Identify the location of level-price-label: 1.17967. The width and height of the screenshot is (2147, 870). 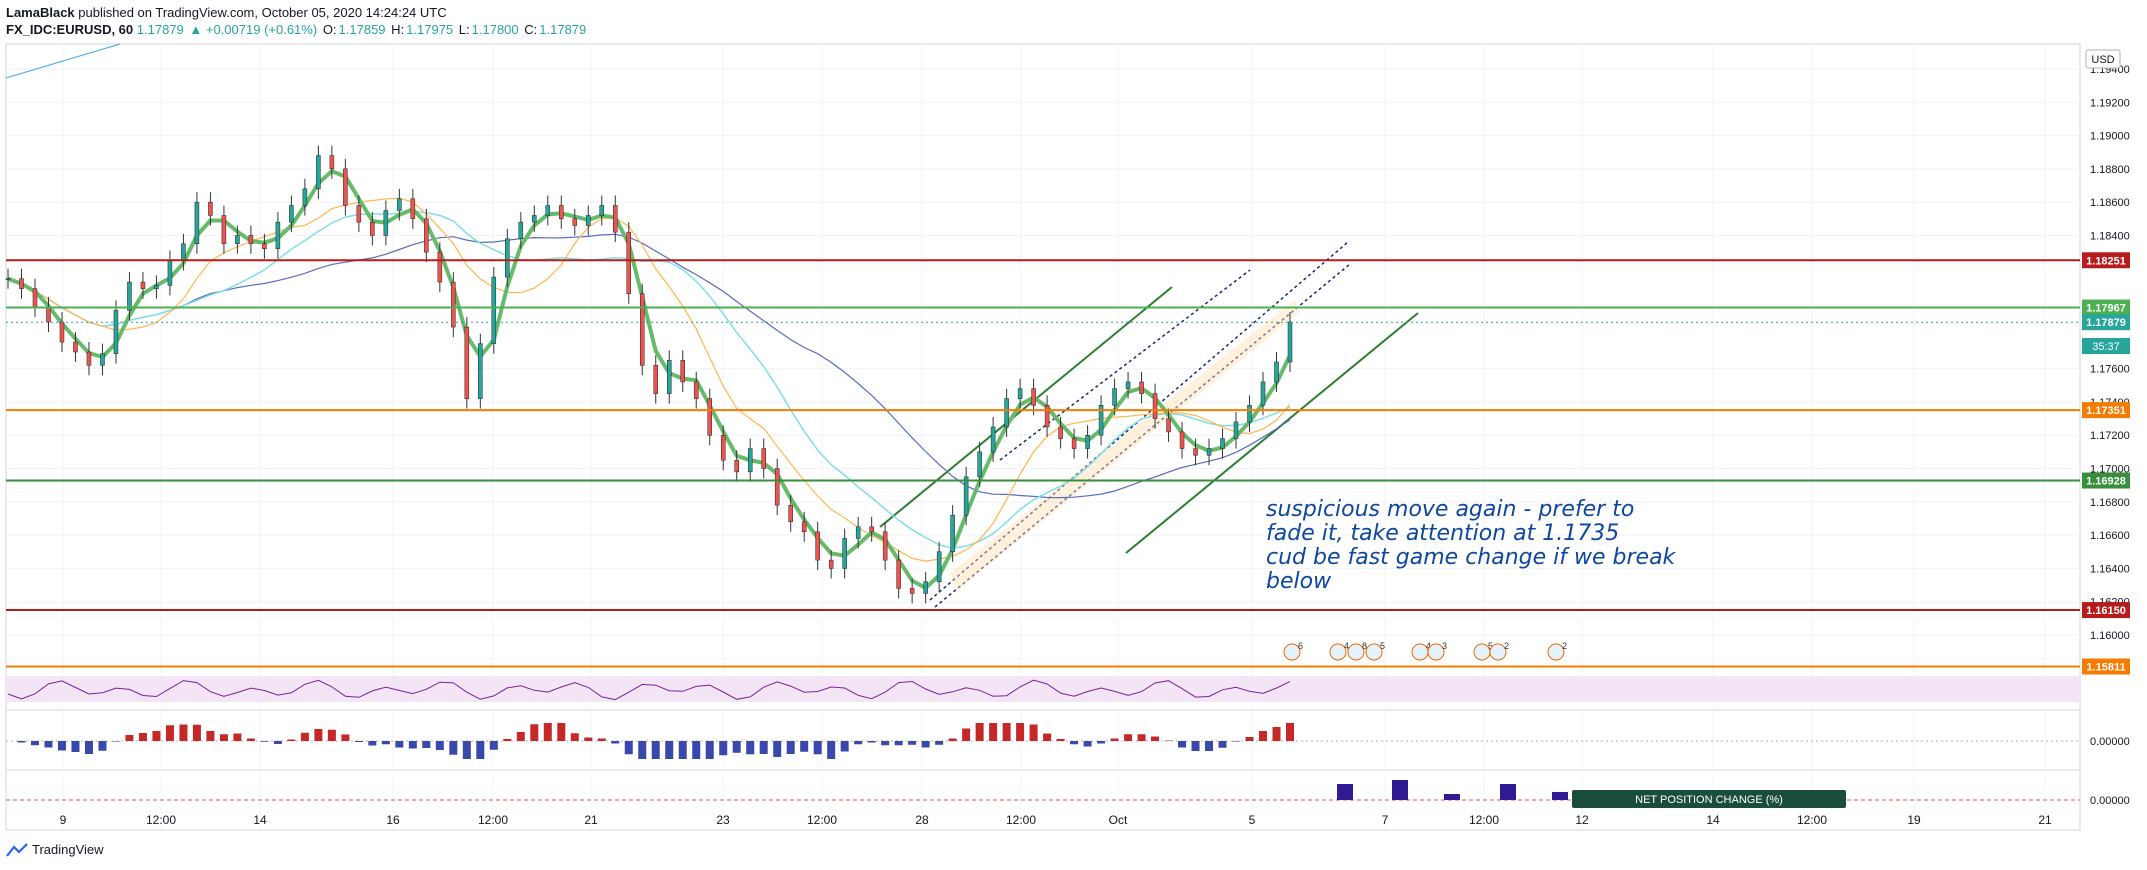
(2106, 309).